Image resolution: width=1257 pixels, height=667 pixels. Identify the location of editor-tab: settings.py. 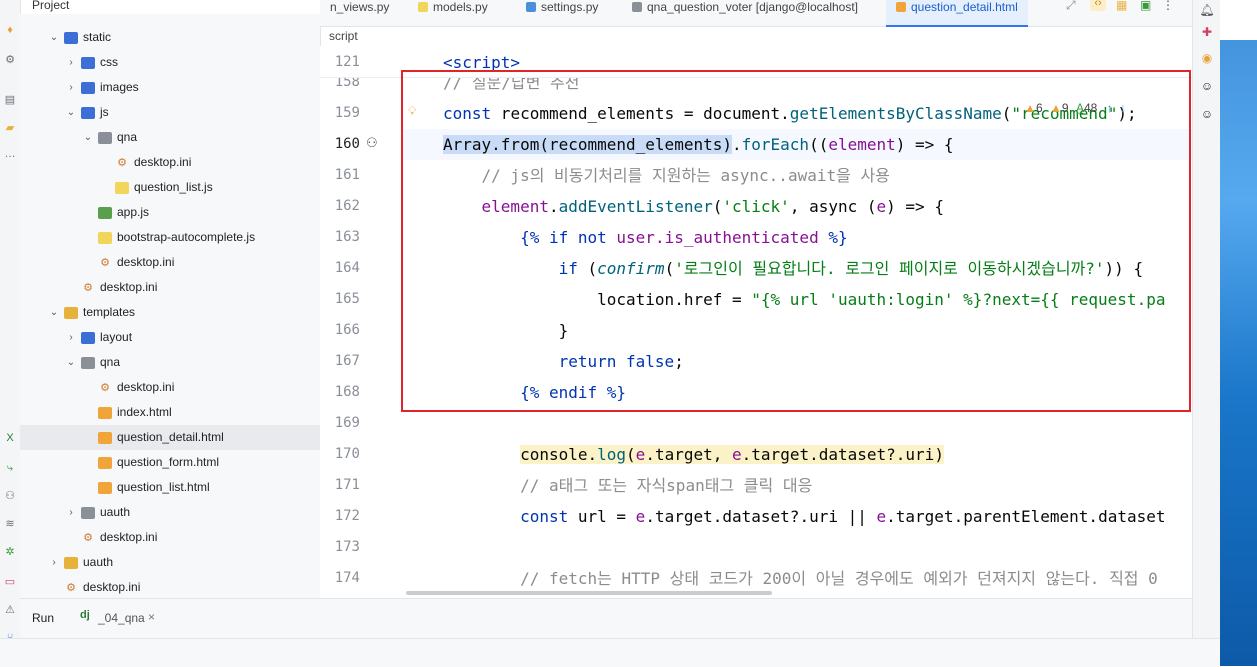
(562, 12).